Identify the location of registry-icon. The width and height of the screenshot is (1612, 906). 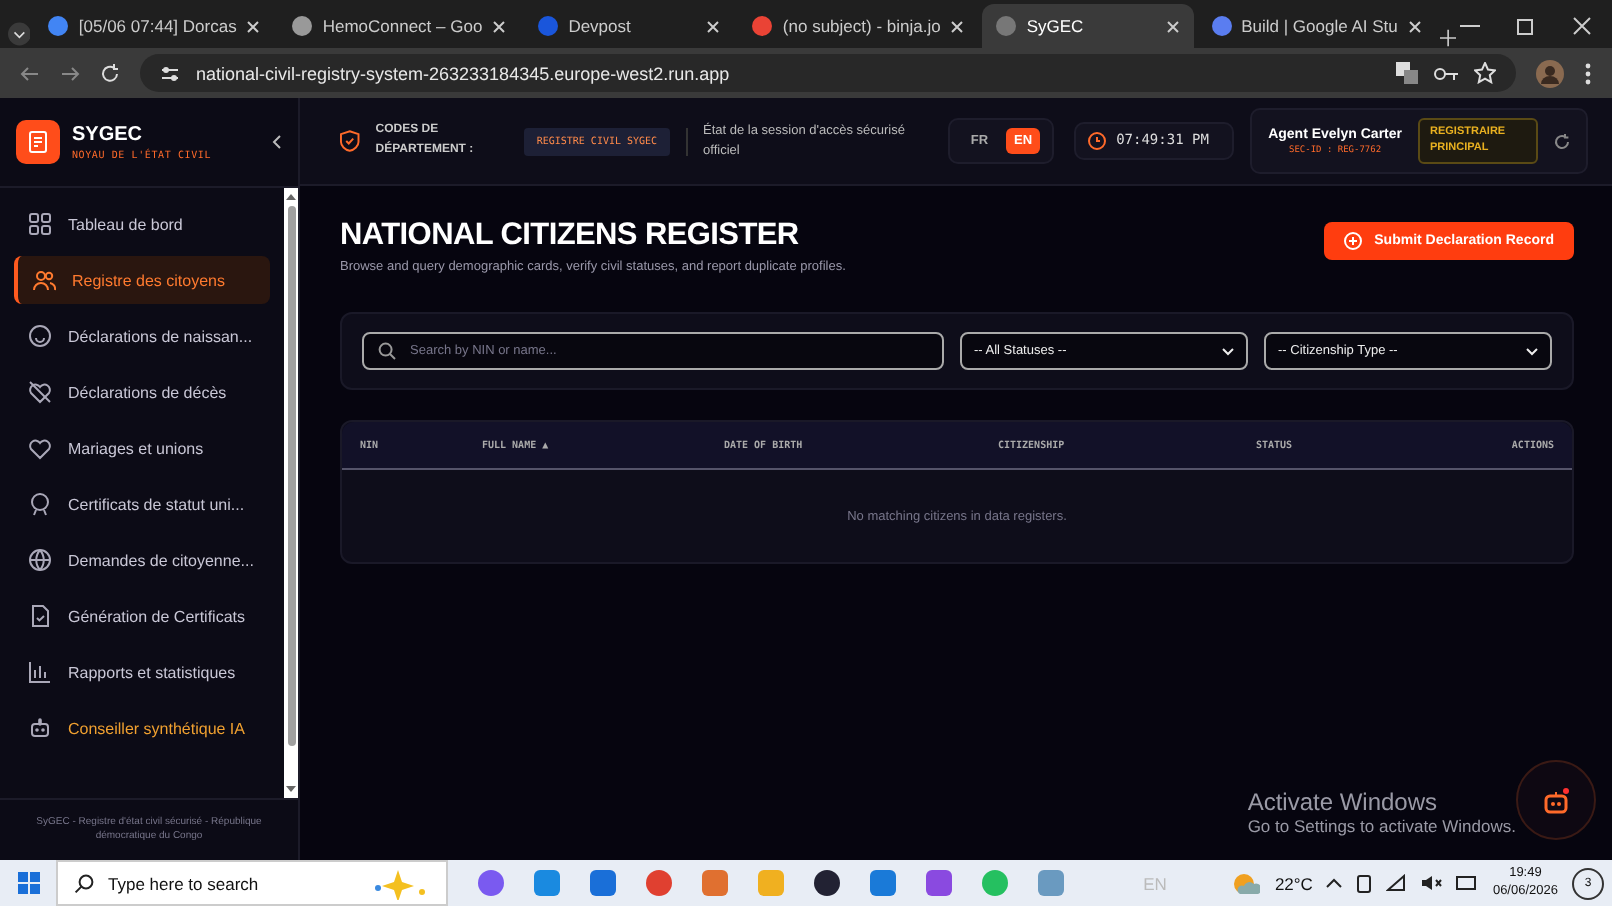
(38, 142).